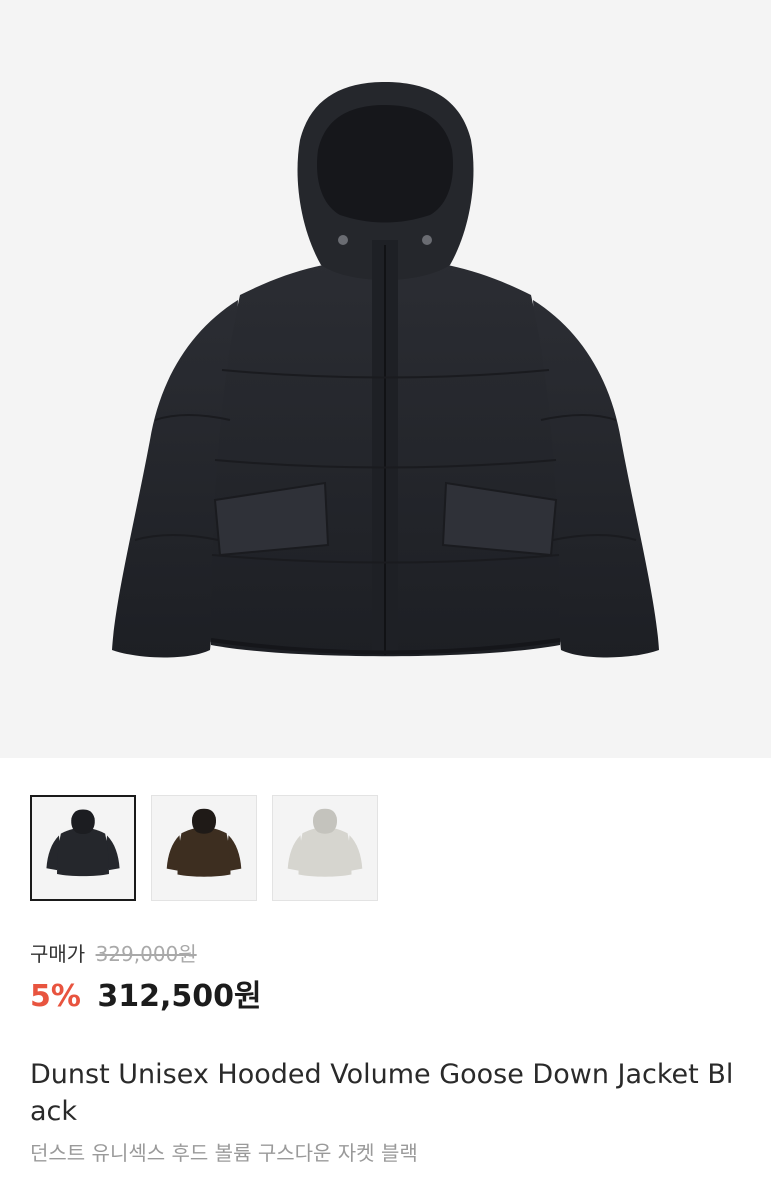 This screenshot has height=1200, width=771. Describe the element at coordinates (146, 954) in the screenshot. I see `original-price: 329,000원` at that location.